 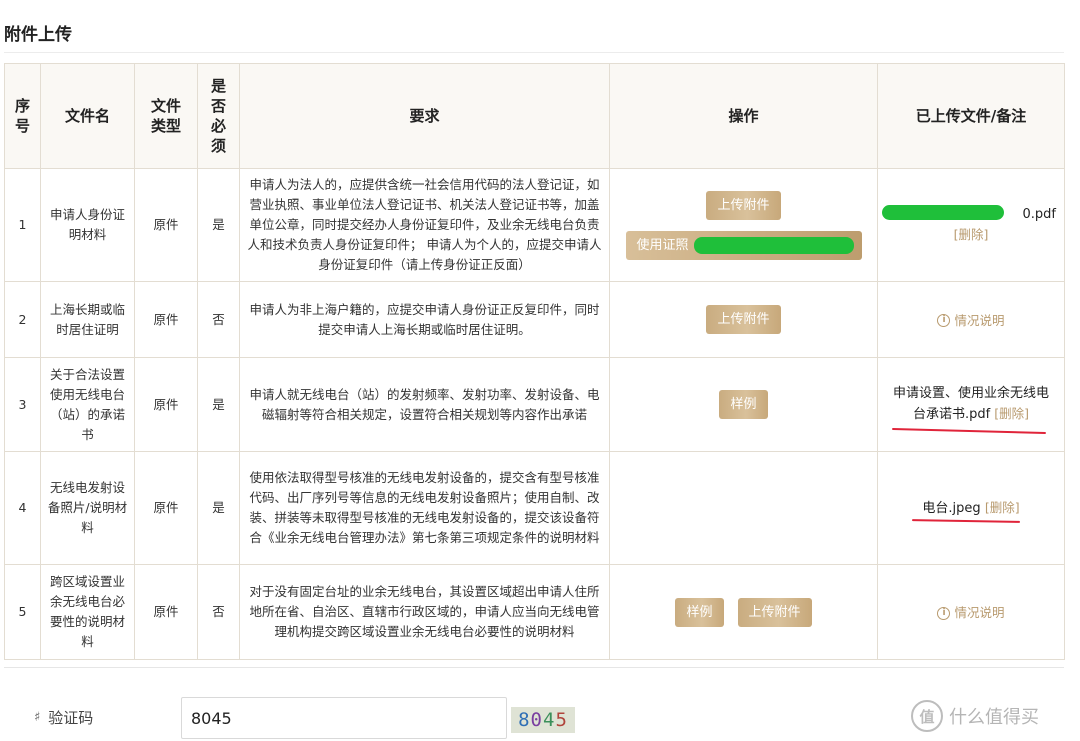 What do you see at coordinates (87, 116) in the screenshot?
I see `header-filename: 文件名` at bounding box center [87, 116].